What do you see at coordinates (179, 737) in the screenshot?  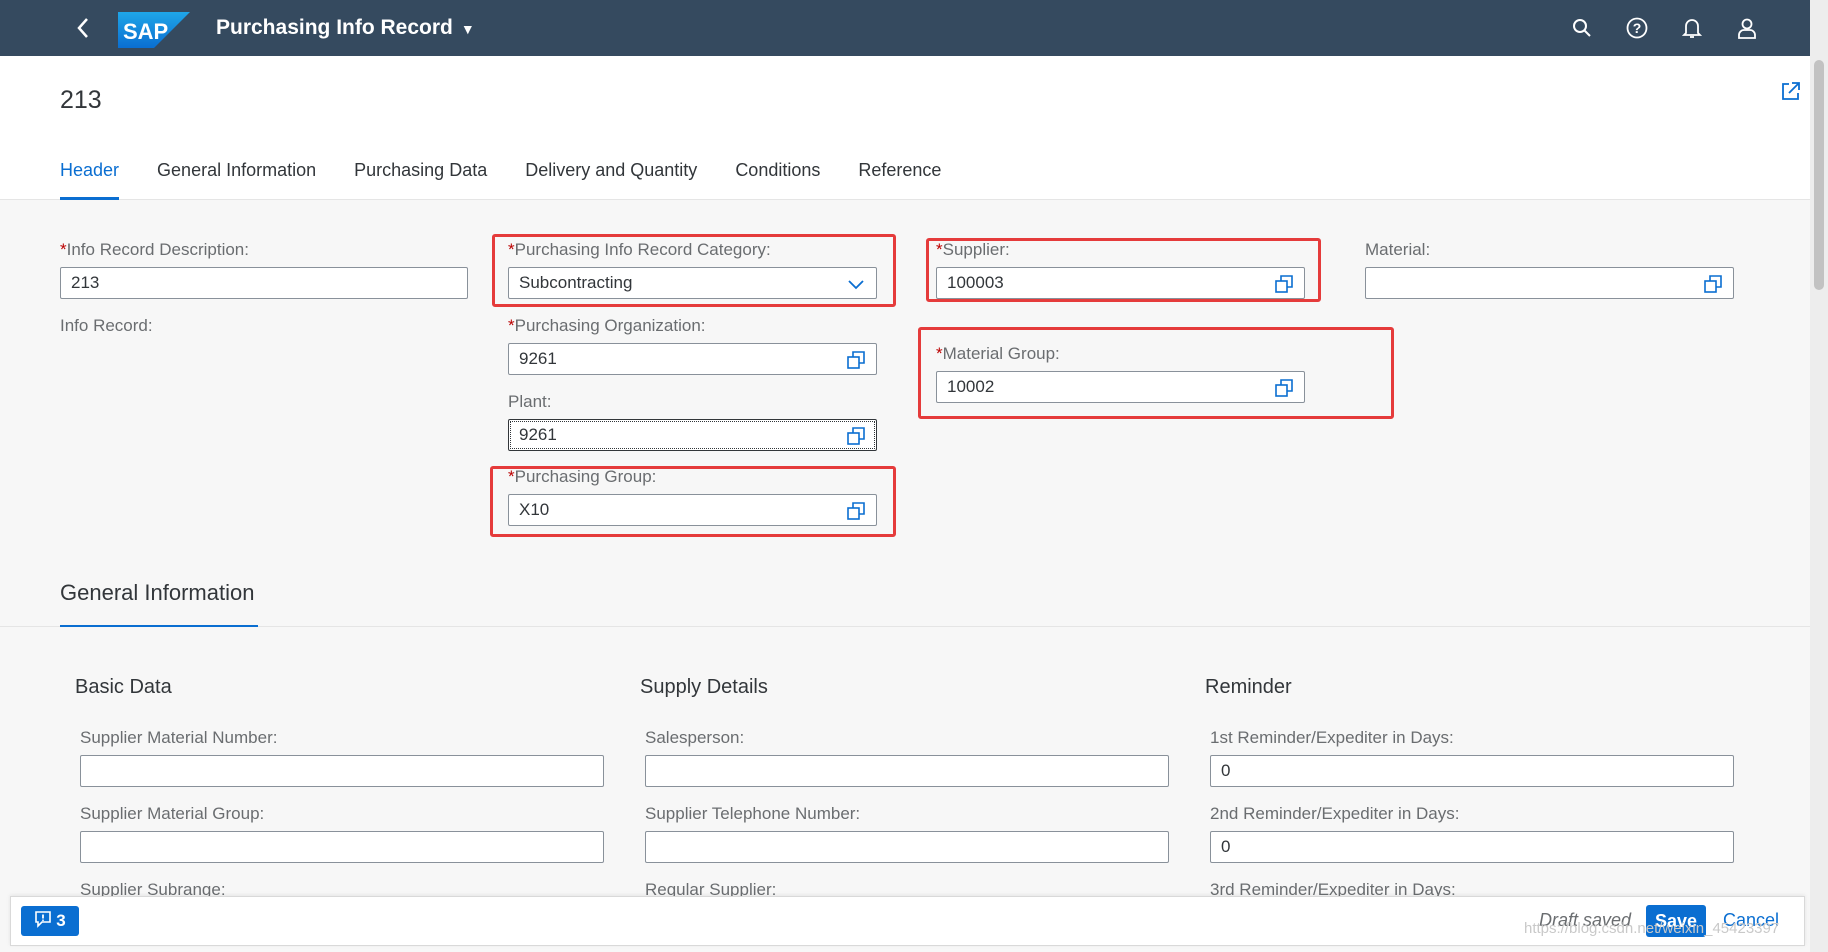 I see `supplier-material-number-label: Supplier Material Number:` at bounding box center [179, 737].